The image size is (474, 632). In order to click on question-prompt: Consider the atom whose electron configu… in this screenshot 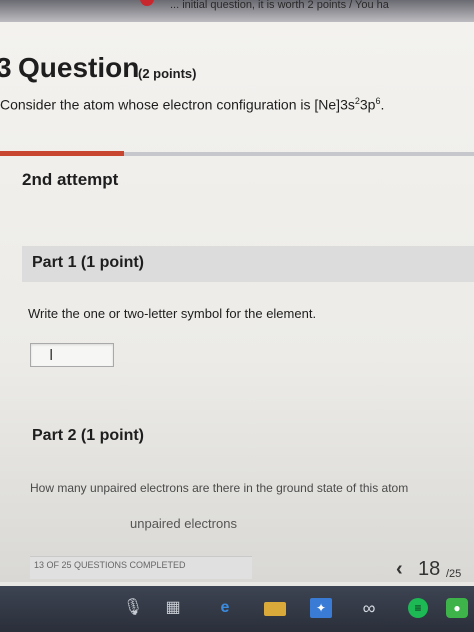, I will do `click(192, 104)`.